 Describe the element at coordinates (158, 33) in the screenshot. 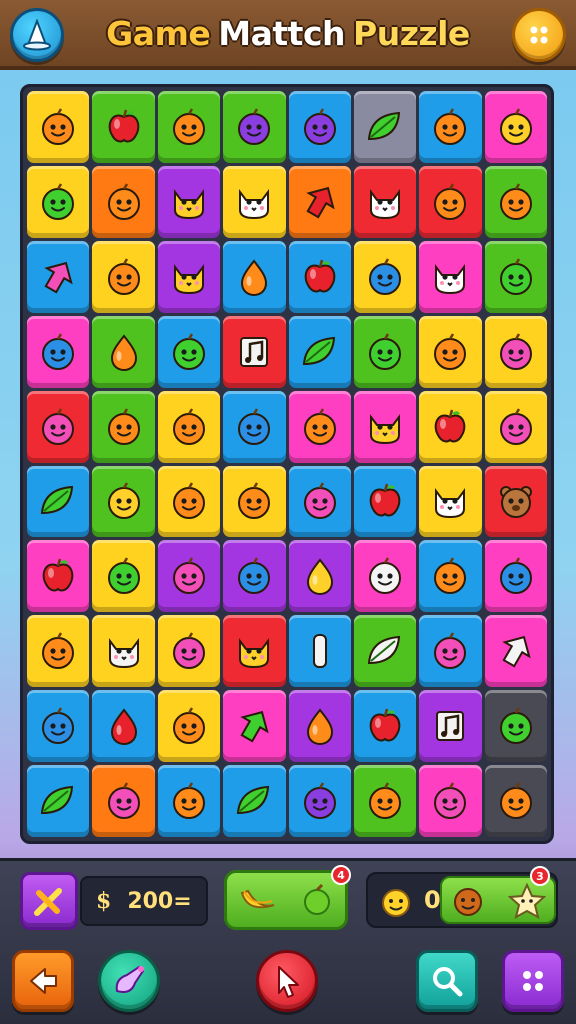

I see `title-part-game: Game` at that location.